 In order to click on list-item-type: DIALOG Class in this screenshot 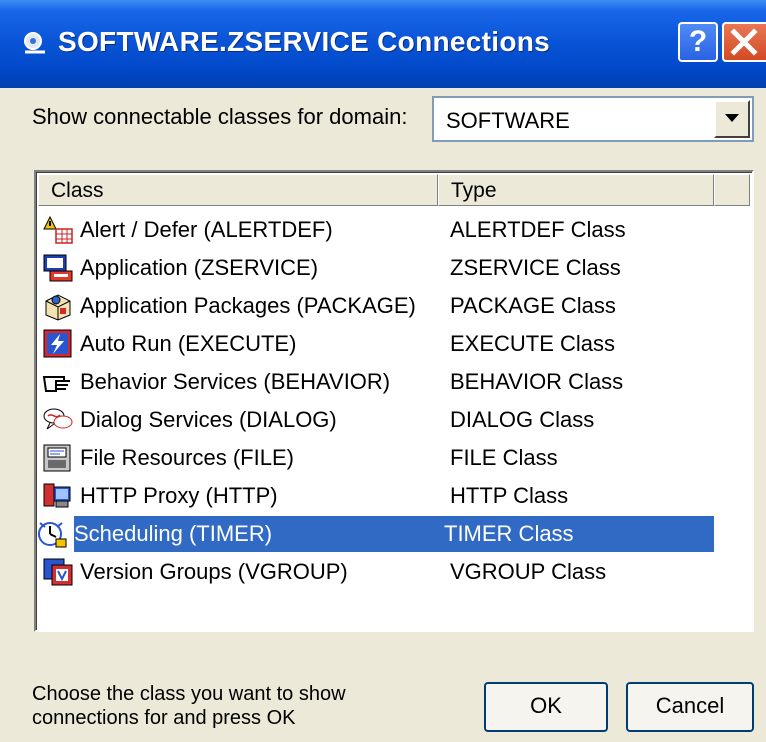, I will do `click(522, 419)`.